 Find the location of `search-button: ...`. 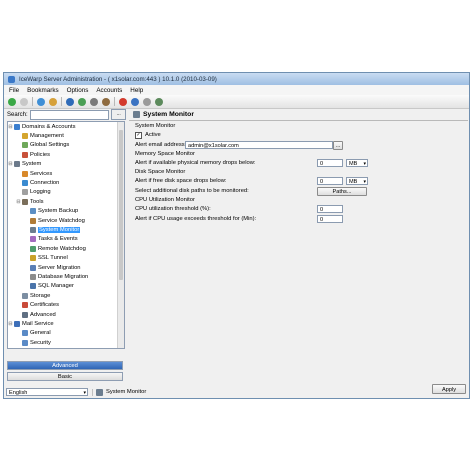

search-button: ... is located at coordinates (118, 114).